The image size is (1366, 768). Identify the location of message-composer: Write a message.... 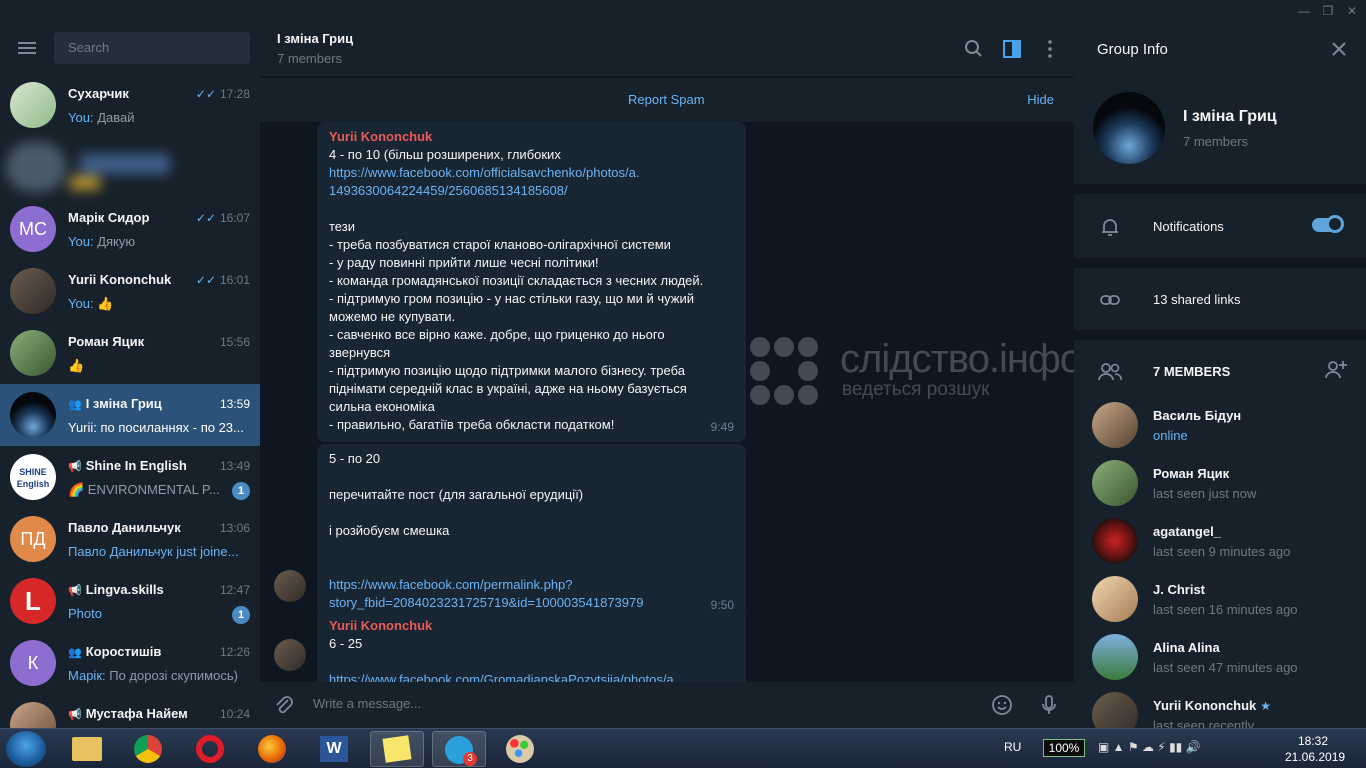
(667, 705).